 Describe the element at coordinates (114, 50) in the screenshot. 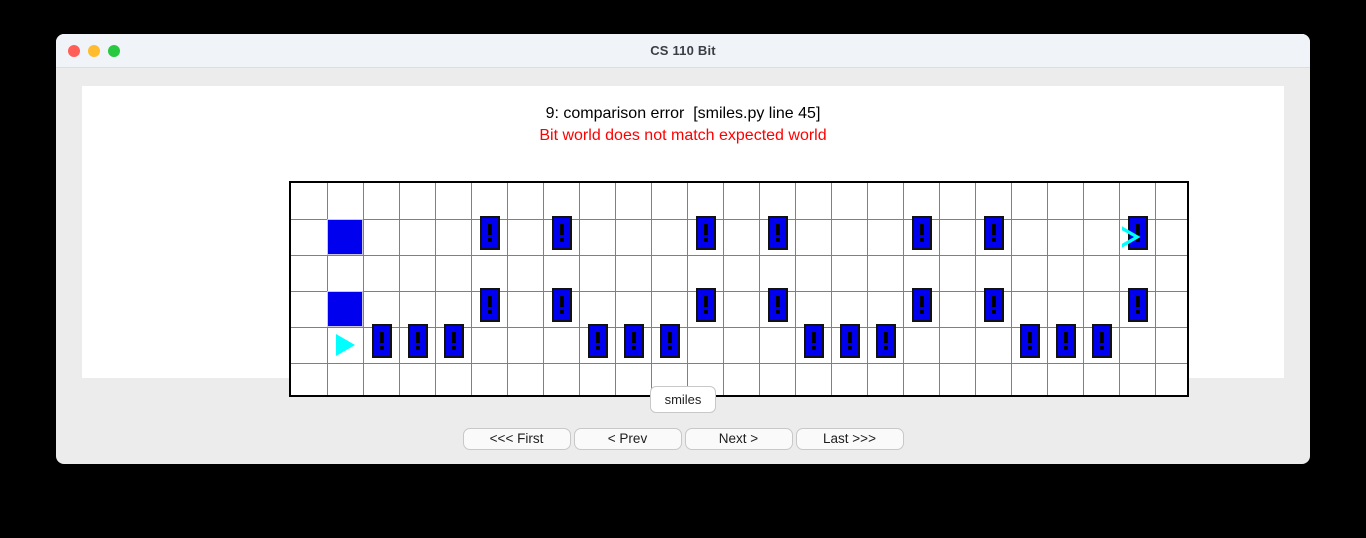

I see `maximize-button` at that location.